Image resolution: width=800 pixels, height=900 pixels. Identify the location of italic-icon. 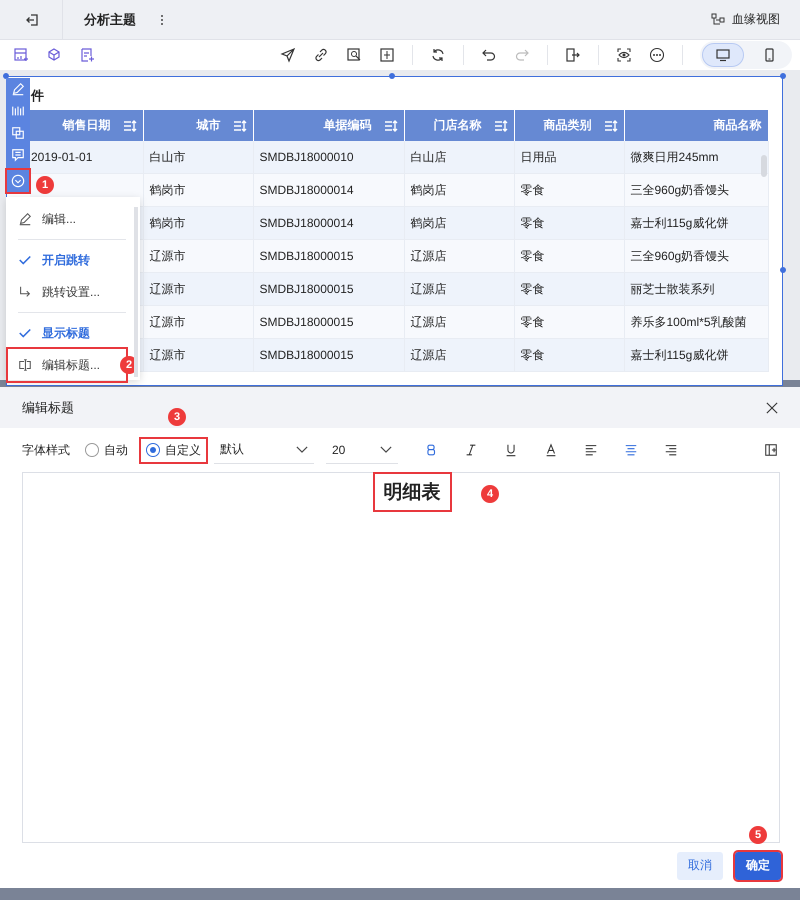
(471, 450).